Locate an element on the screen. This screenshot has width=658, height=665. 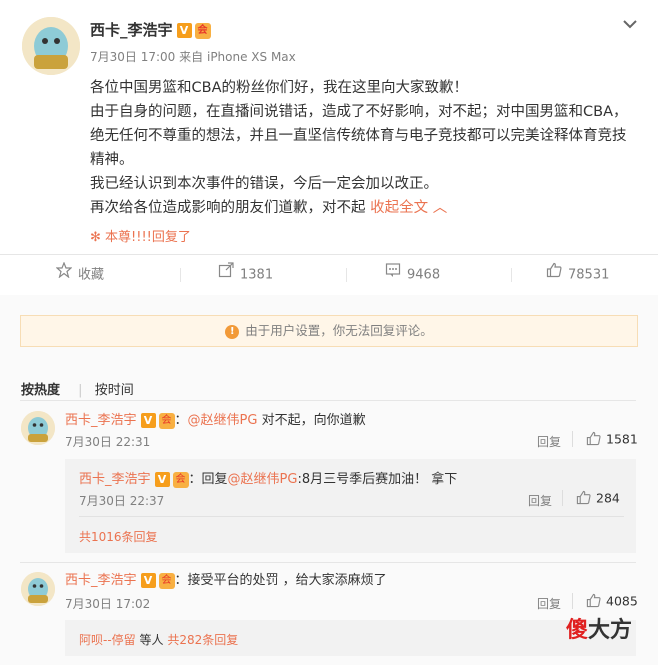
comment-text-row: 西卡_李浩宇 V 会：@赵继伟PG 对不起，向你道歉 is located at coordinates (215, 419).